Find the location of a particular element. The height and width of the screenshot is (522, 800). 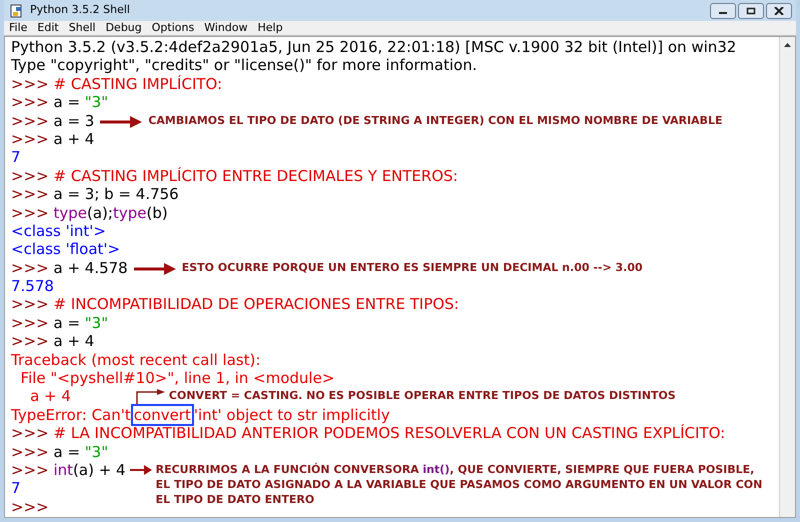

code-line: <class 'int'> is located at coordinates (58, 231).